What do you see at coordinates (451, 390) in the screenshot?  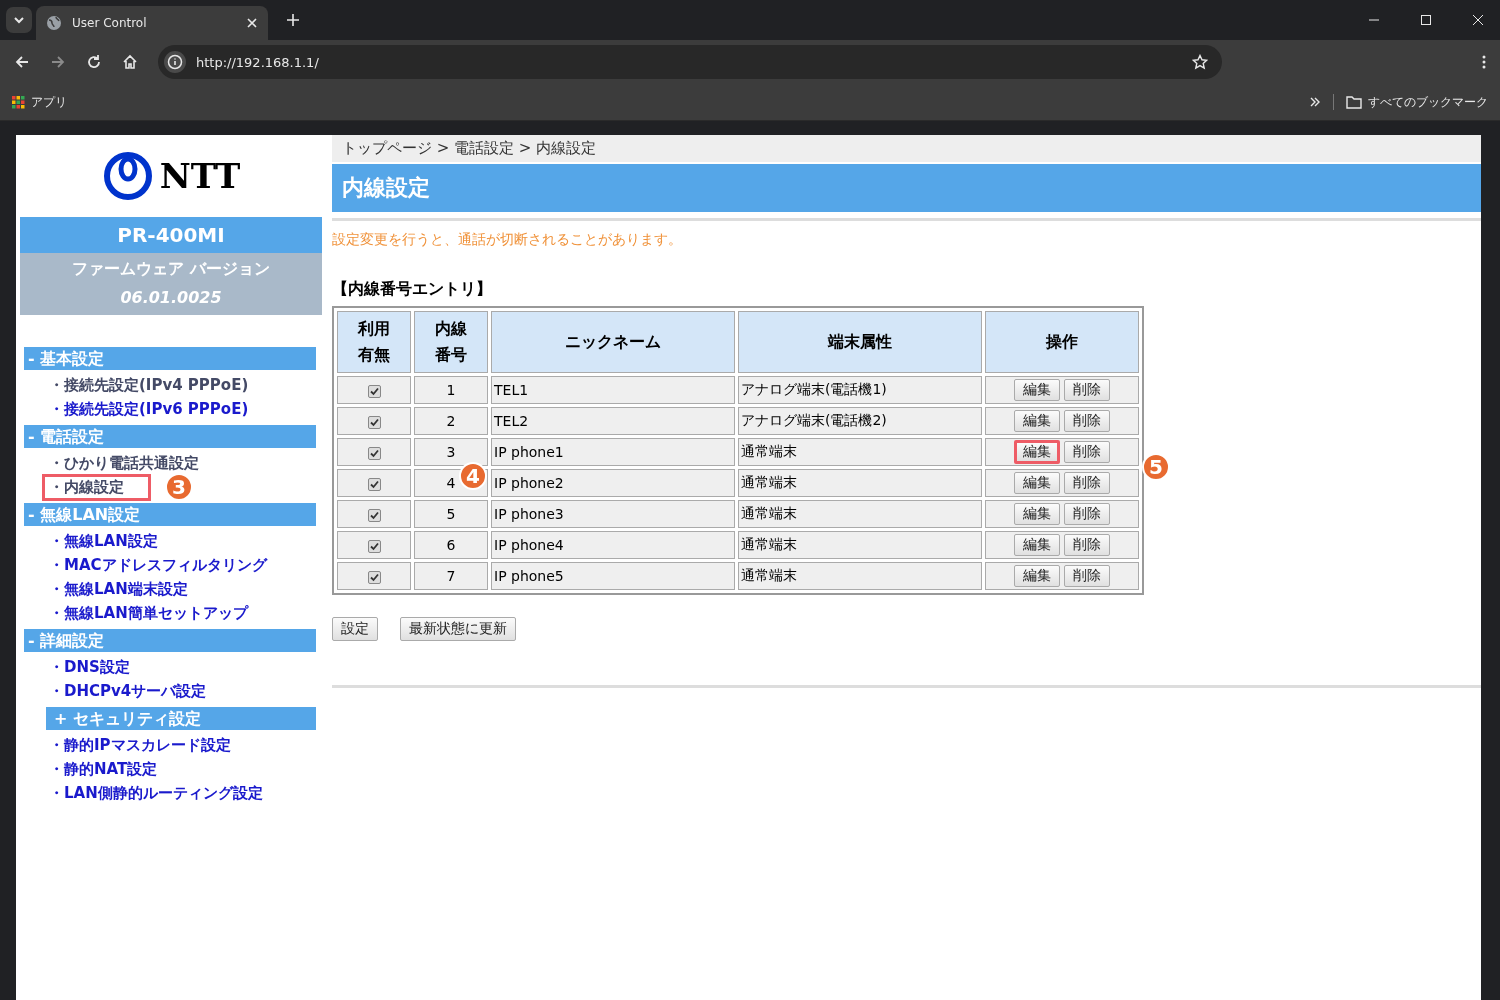 I see `table-cell: 1` at bounding box center [451, 390].